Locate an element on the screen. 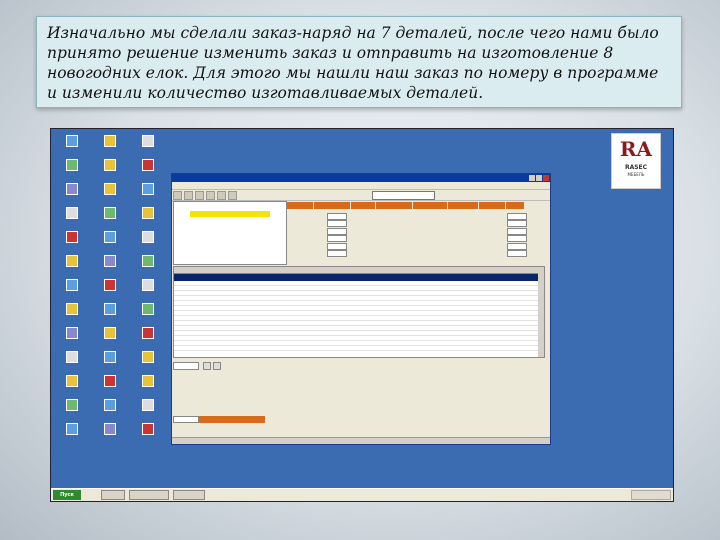 This screenshot has width=720, height=540. toolbar-combo is located at coordinates (403, 195).